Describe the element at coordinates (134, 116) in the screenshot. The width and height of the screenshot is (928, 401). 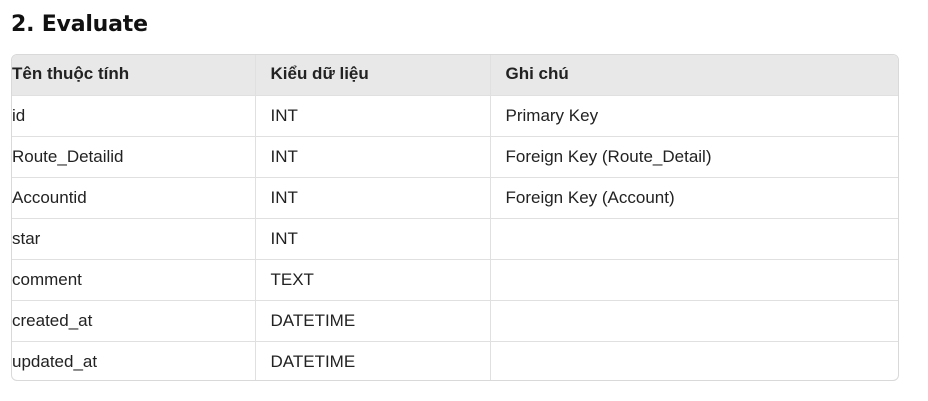
I see `cell-attribute-name: id` at that location.